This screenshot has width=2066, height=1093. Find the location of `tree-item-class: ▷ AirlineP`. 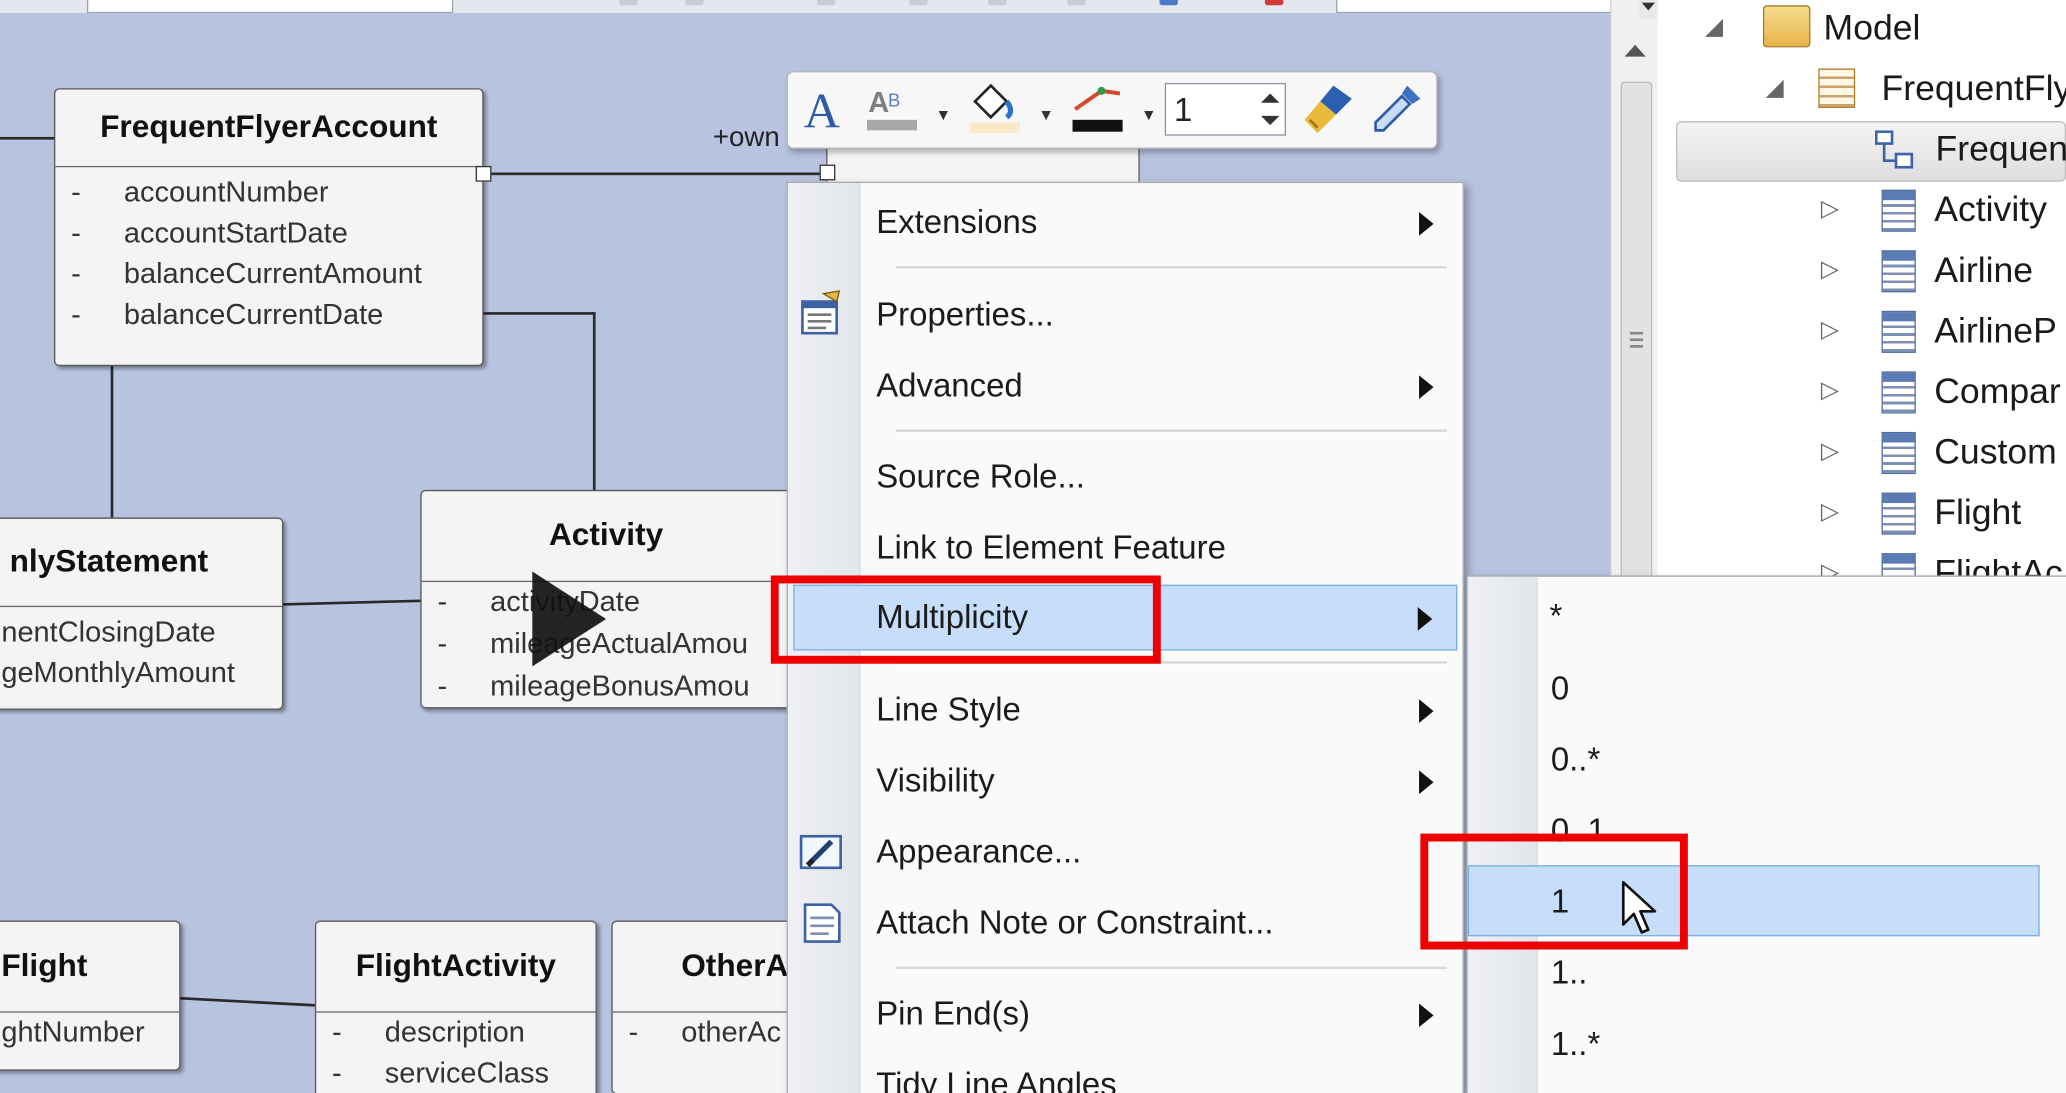

tree-item-class: ▷ AirlineP is located at coordinates (1862, 333).